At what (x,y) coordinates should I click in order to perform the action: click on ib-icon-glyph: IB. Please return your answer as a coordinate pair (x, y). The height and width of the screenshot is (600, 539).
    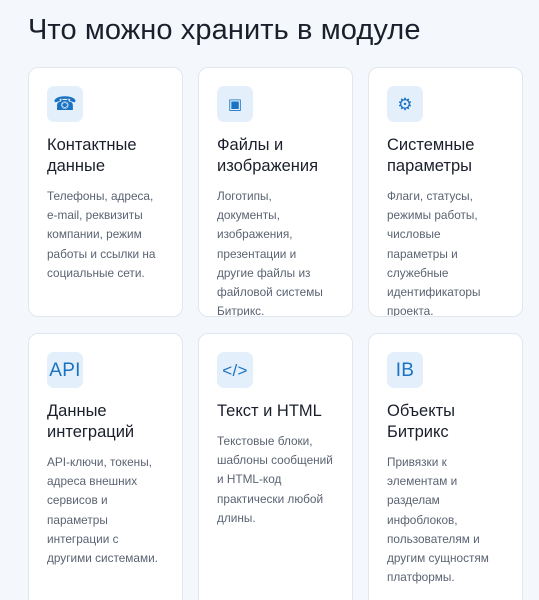
    Looking at the image, I should click on (405, 370).